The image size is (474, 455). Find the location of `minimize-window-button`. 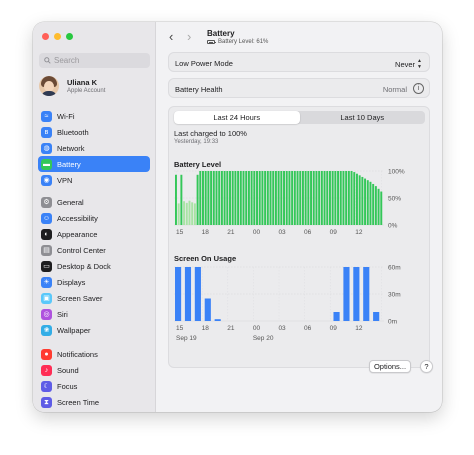

minimize-window-button is located at coordinates (57, 36).